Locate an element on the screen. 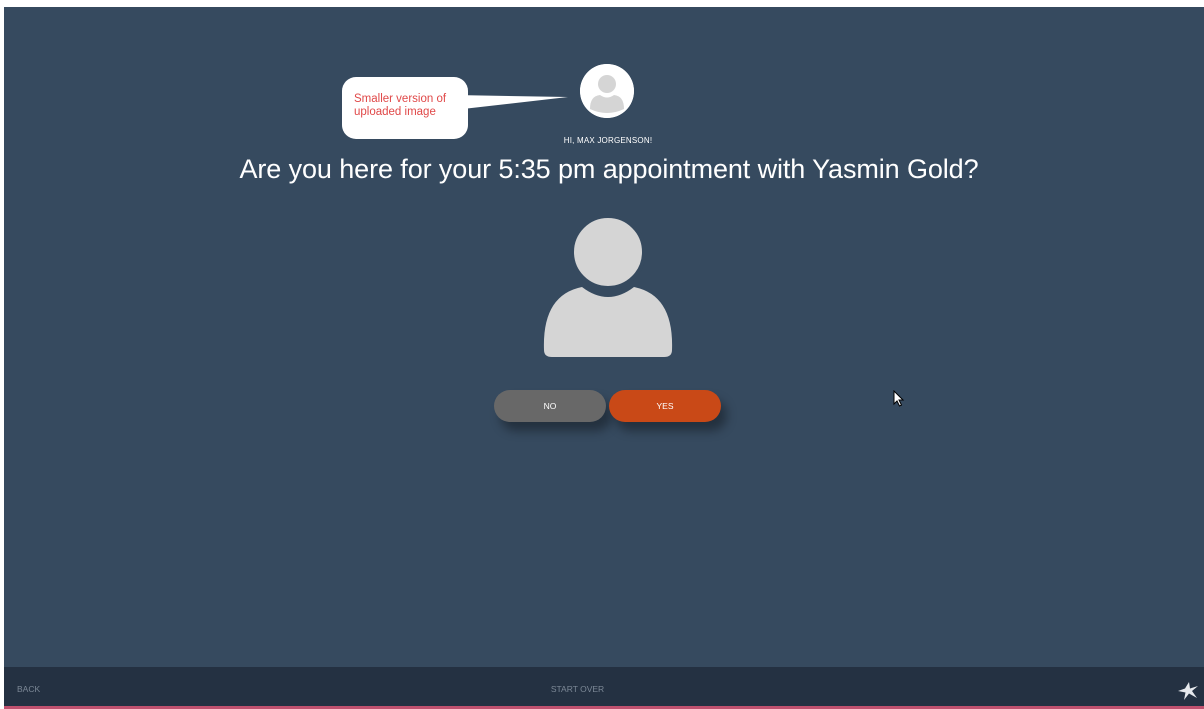  start-over-link: START OVER is located at coordinates (577, 689).